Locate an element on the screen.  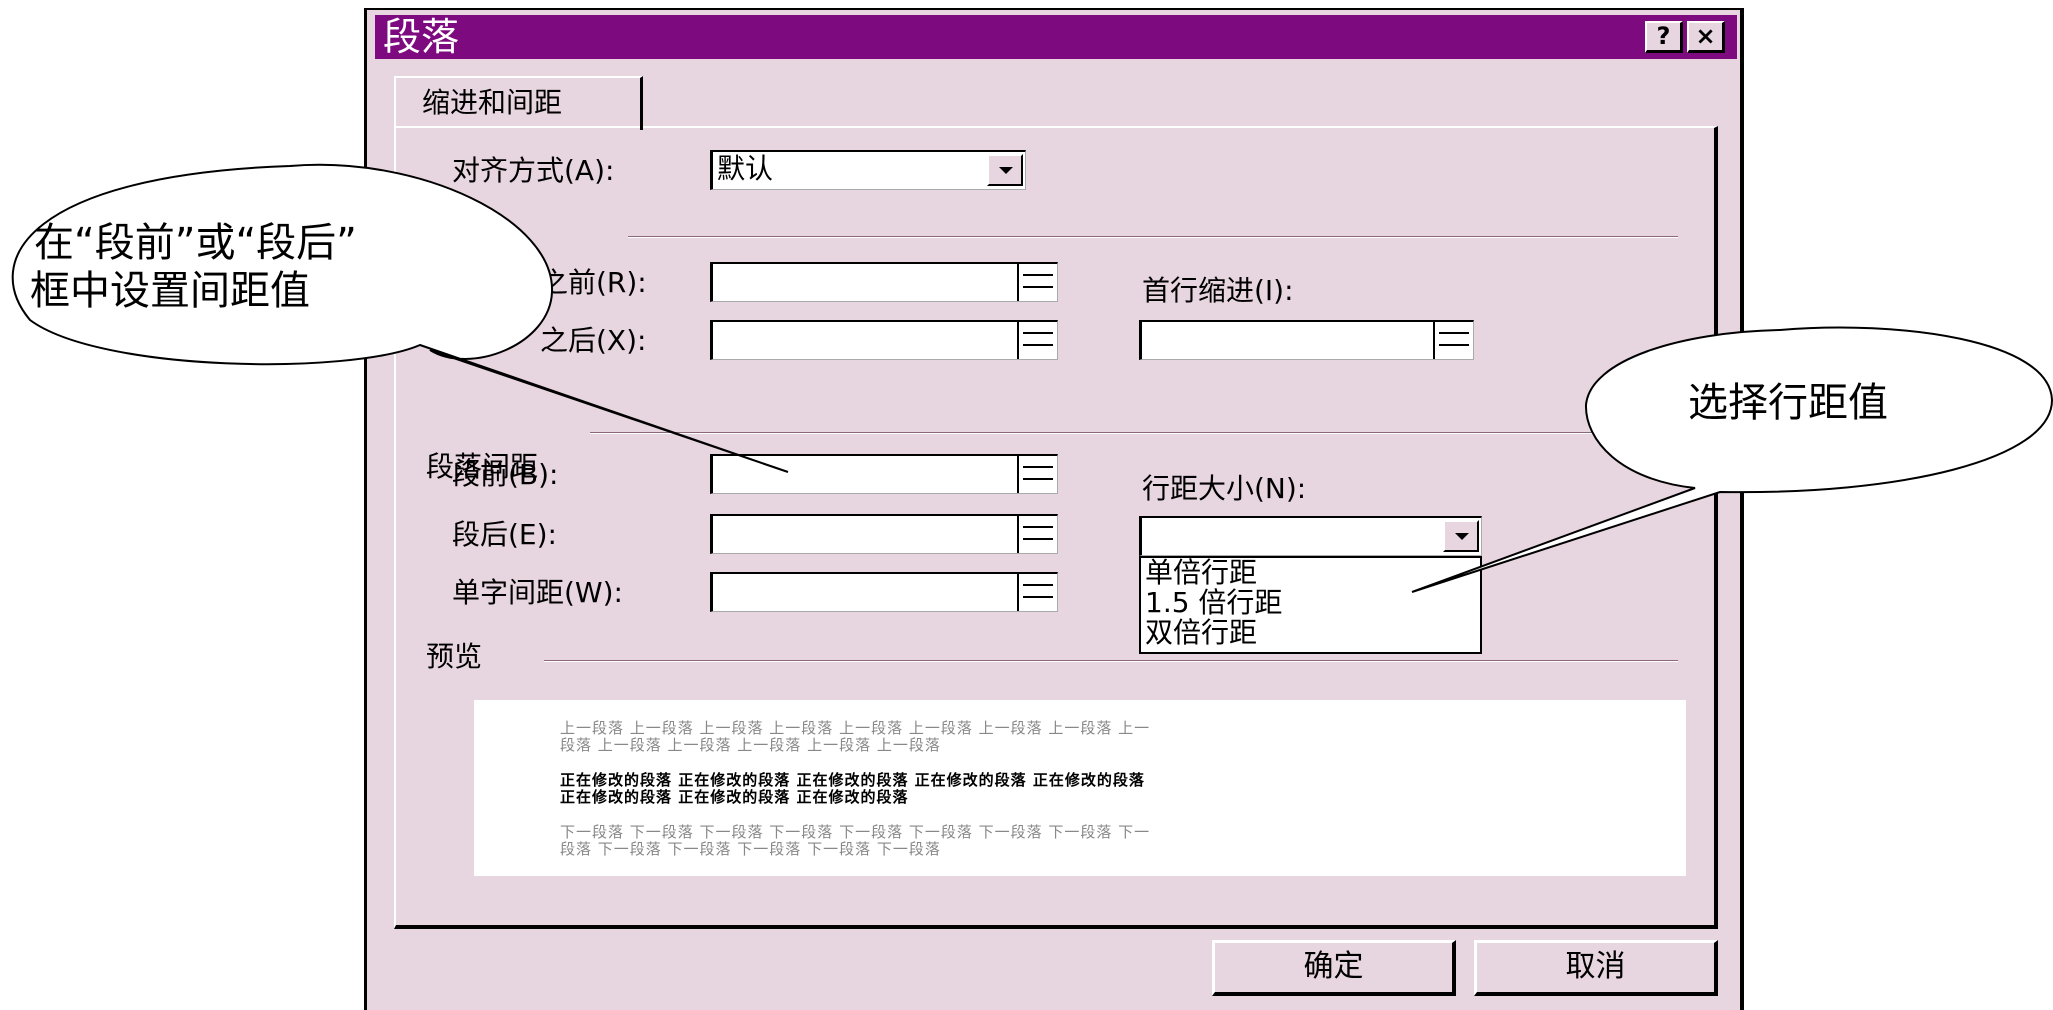
left-callout-bubble is located at coordinates (400, 318).